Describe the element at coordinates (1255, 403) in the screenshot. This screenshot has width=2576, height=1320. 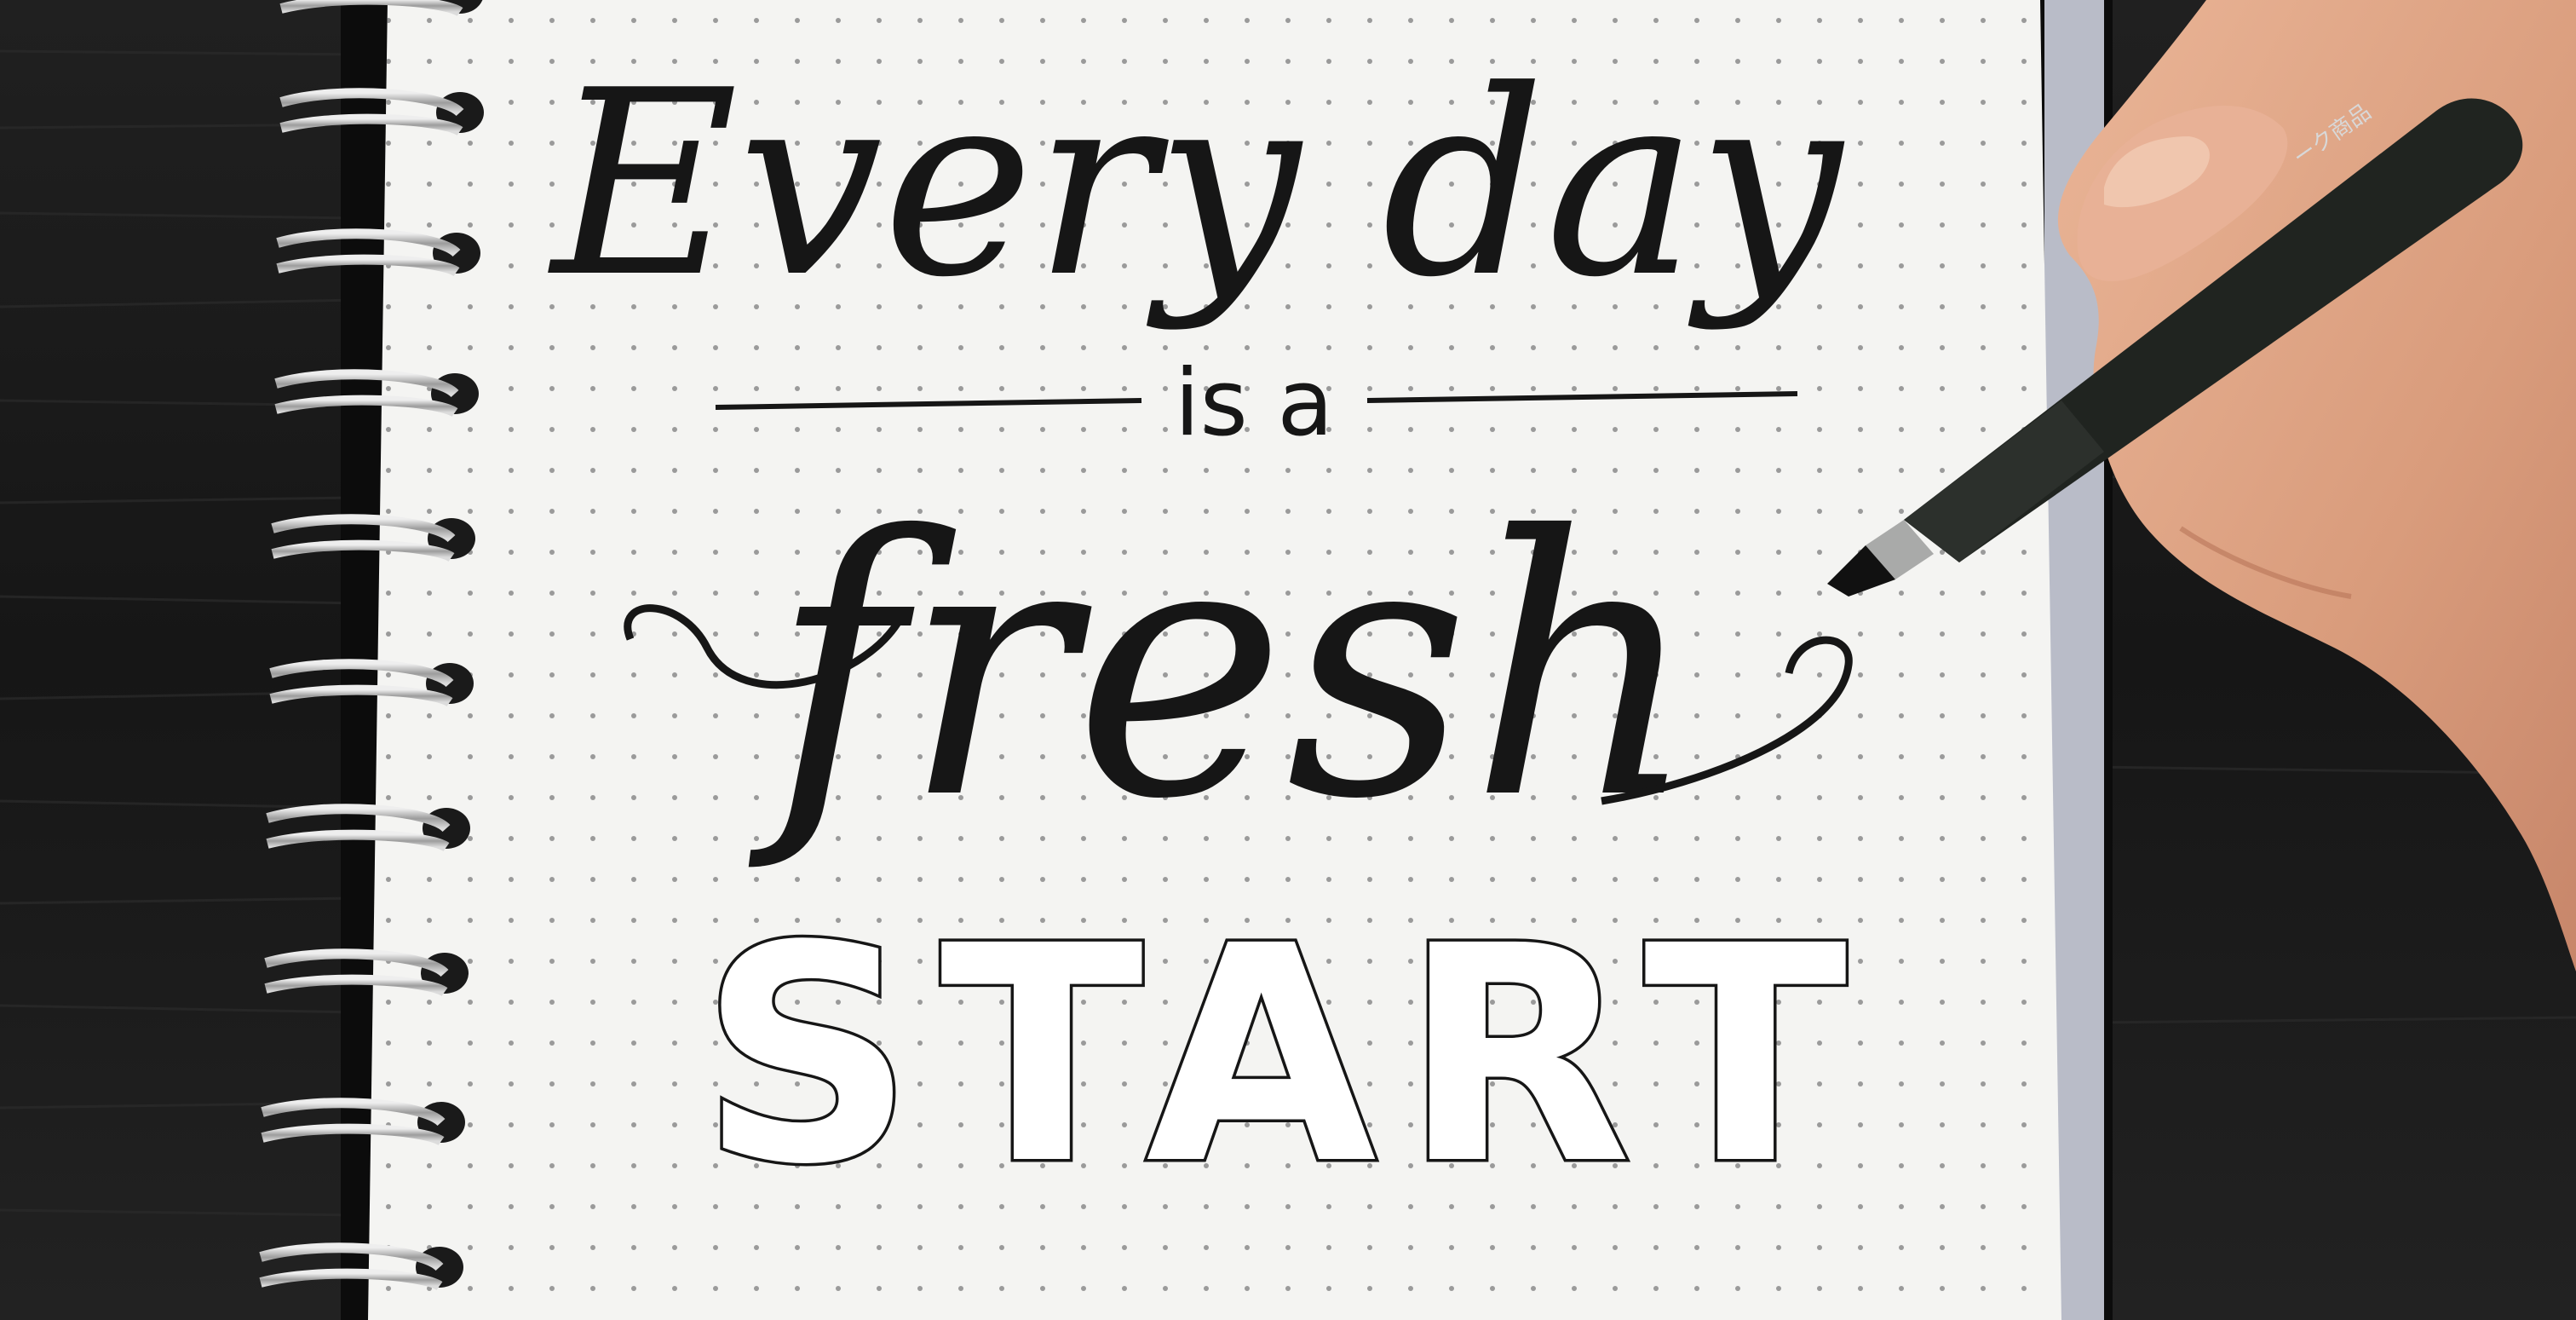
I see `lettering-line-is-a: is a` at that location.